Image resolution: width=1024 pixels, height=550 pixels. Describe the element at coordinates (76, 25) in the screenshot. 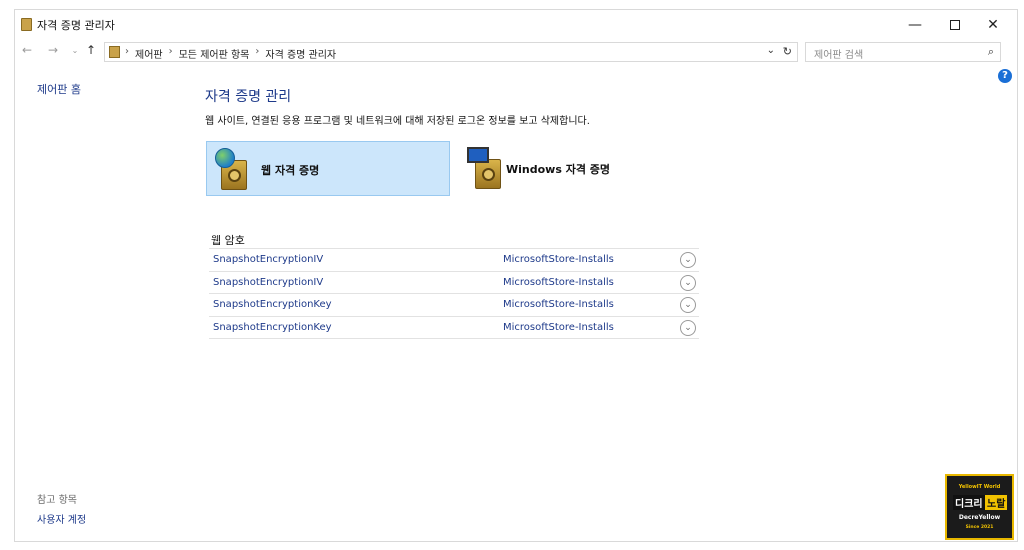

I see `window-title: 자격 증명 관리자` at that location.